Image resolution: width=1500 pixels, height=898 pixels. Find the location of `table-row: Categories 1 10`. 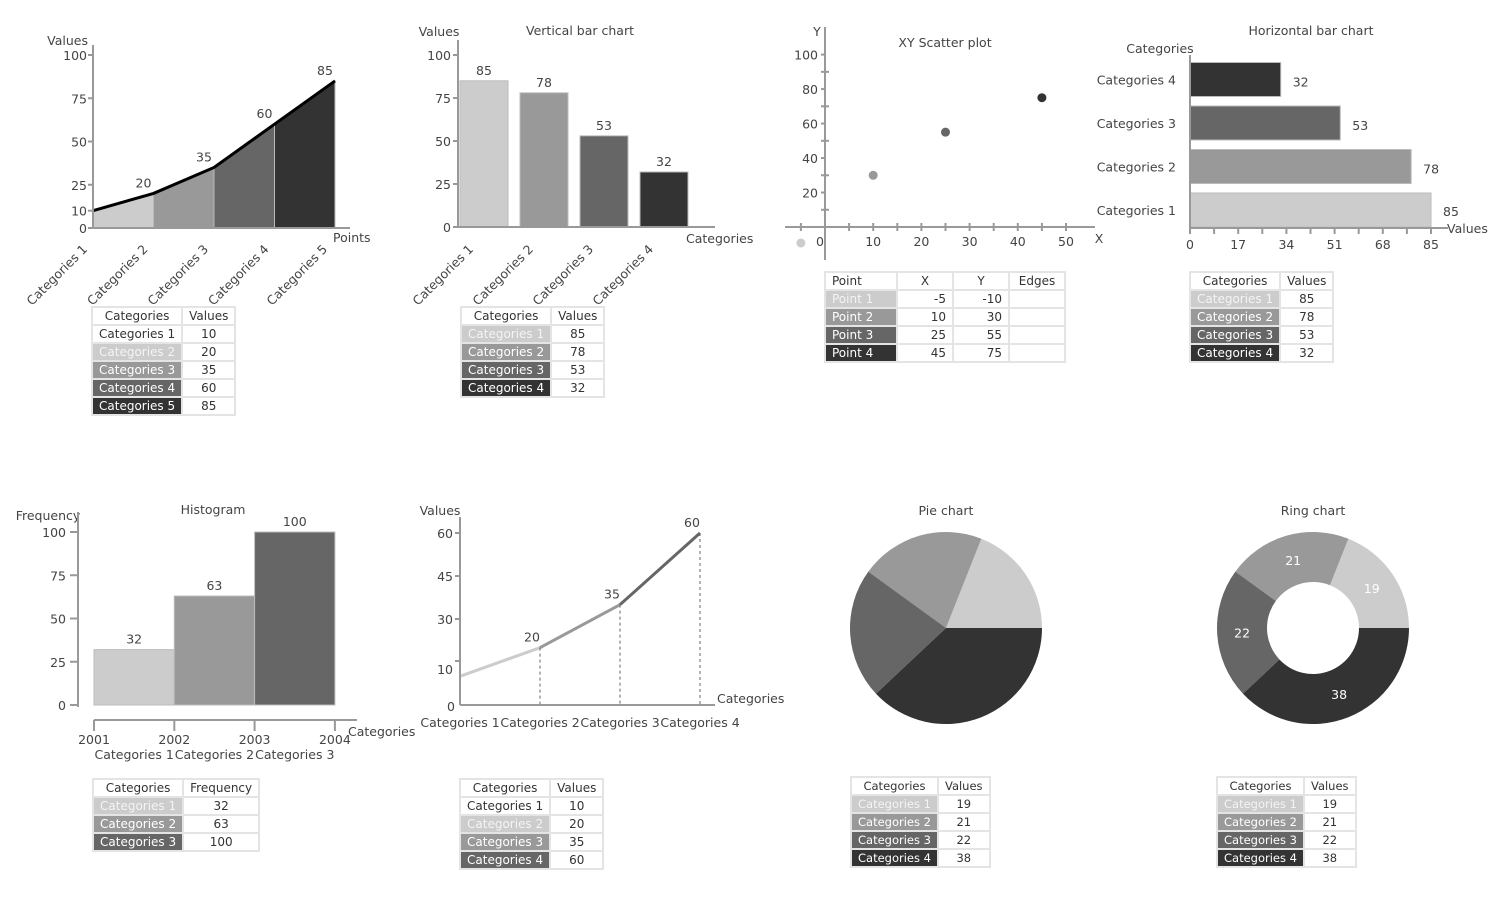

table-row: Categories 1 10 is located at coordinates (163, 334).